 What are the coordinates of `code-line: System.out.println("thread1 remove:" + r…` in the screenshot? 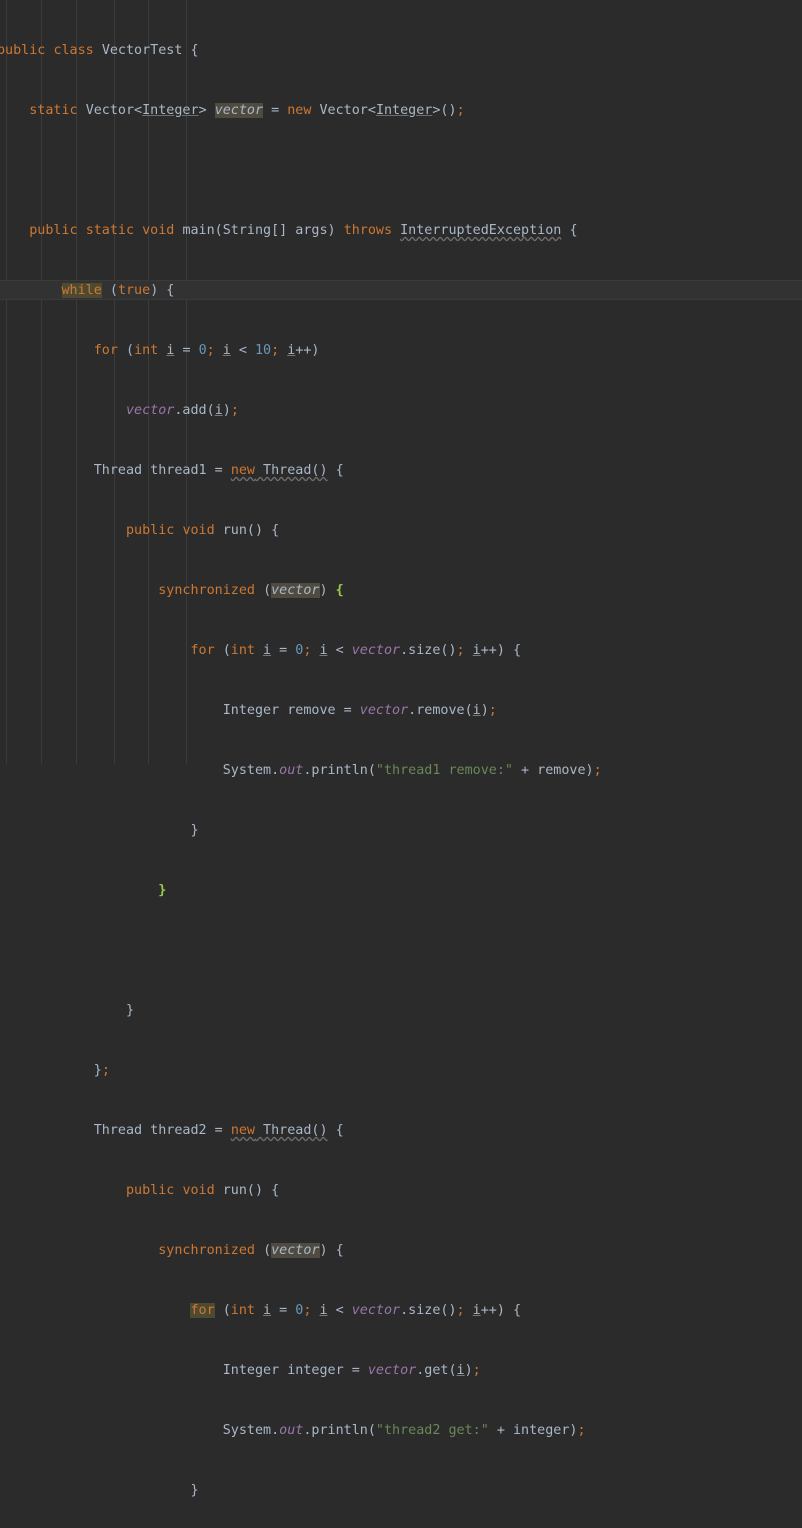 It's located at (412, 770).